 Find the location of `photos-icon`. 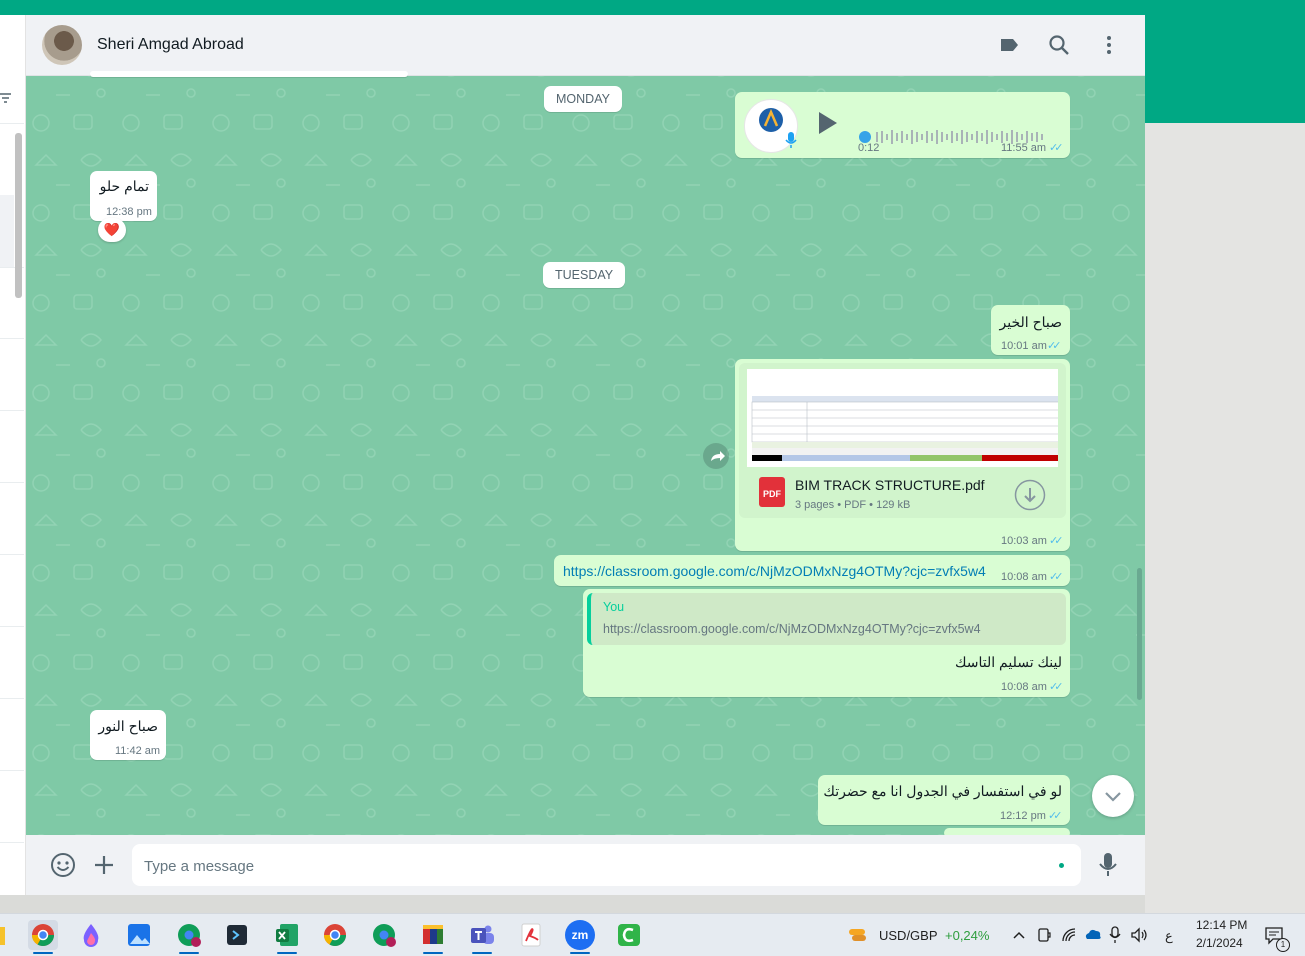

photos-icon is located at coordinates (139, 935).